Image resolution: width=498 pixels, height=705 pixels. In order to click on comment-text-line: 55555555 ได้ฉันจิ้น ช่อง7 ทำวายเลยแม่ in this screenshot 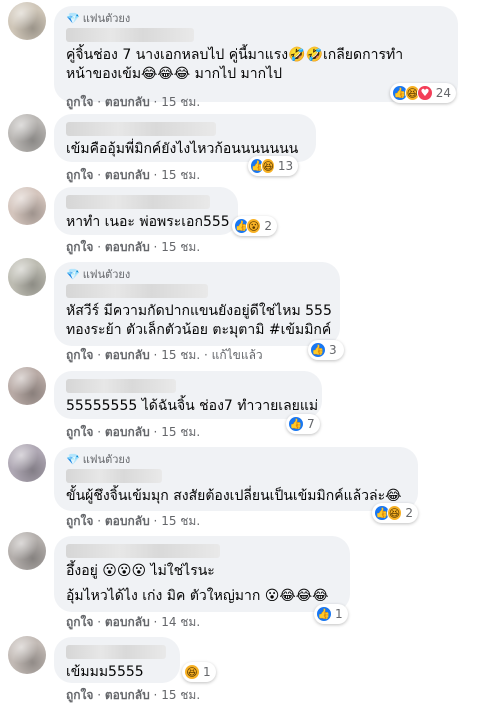, I will do `click(192, 406)`.